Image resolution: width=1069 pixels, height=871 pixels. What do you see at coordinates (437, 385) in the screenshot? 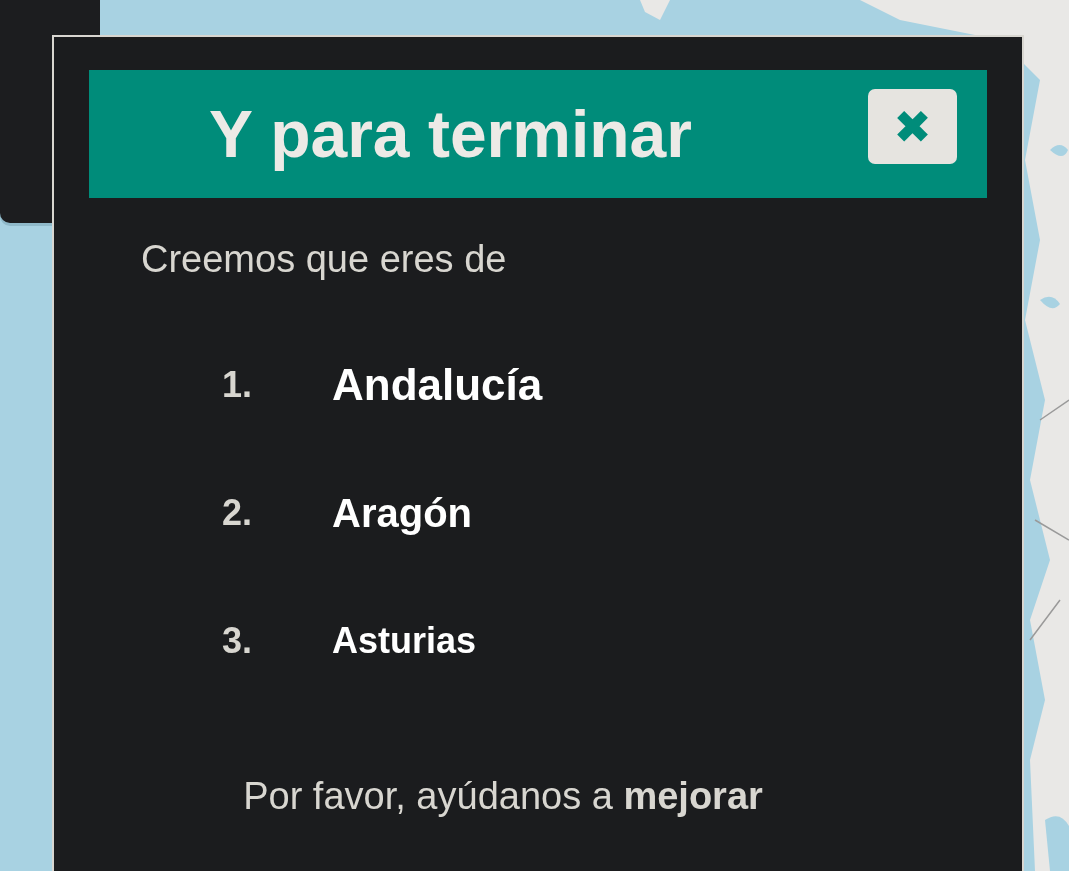
I see `region-name: Andalucía` at bounding box center [437, 385].